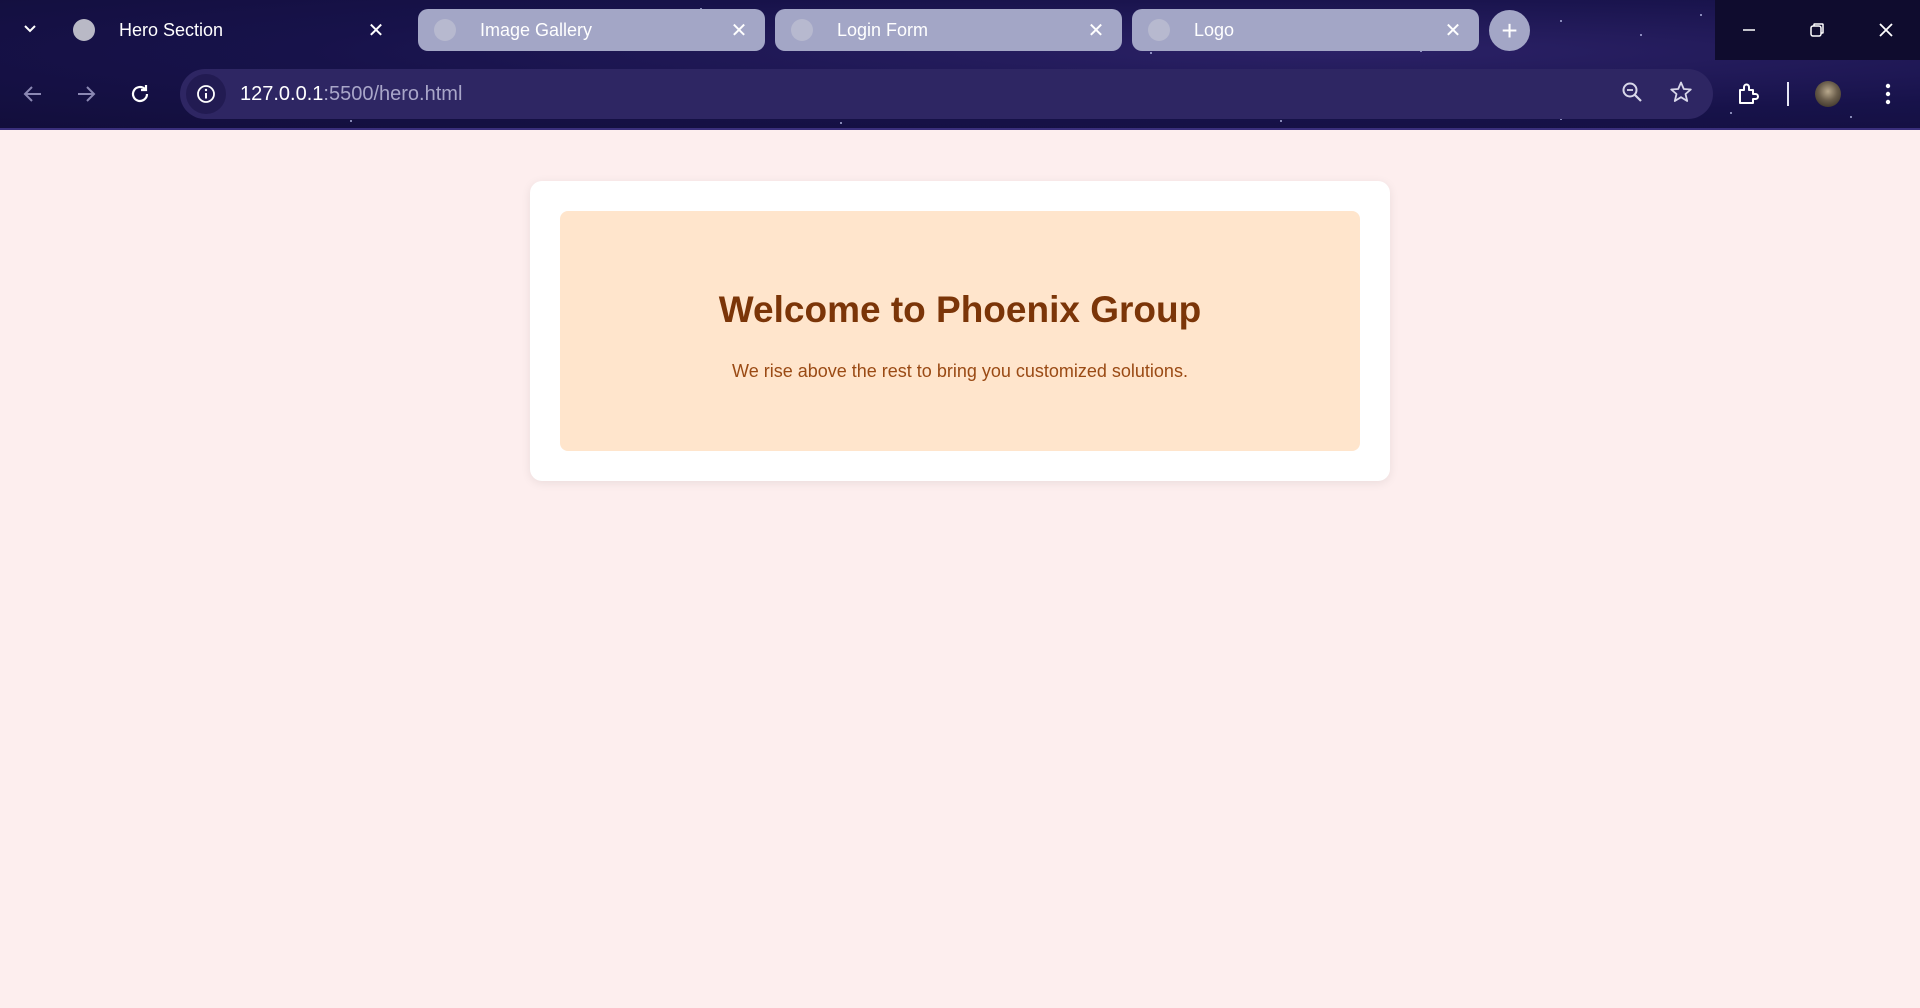 The height and width of the screenshot is (1008, 1920). What do you see at coordinates (1681, 94) in the screenshot?
I see `star-icon` at bounding box center [1681, 94].